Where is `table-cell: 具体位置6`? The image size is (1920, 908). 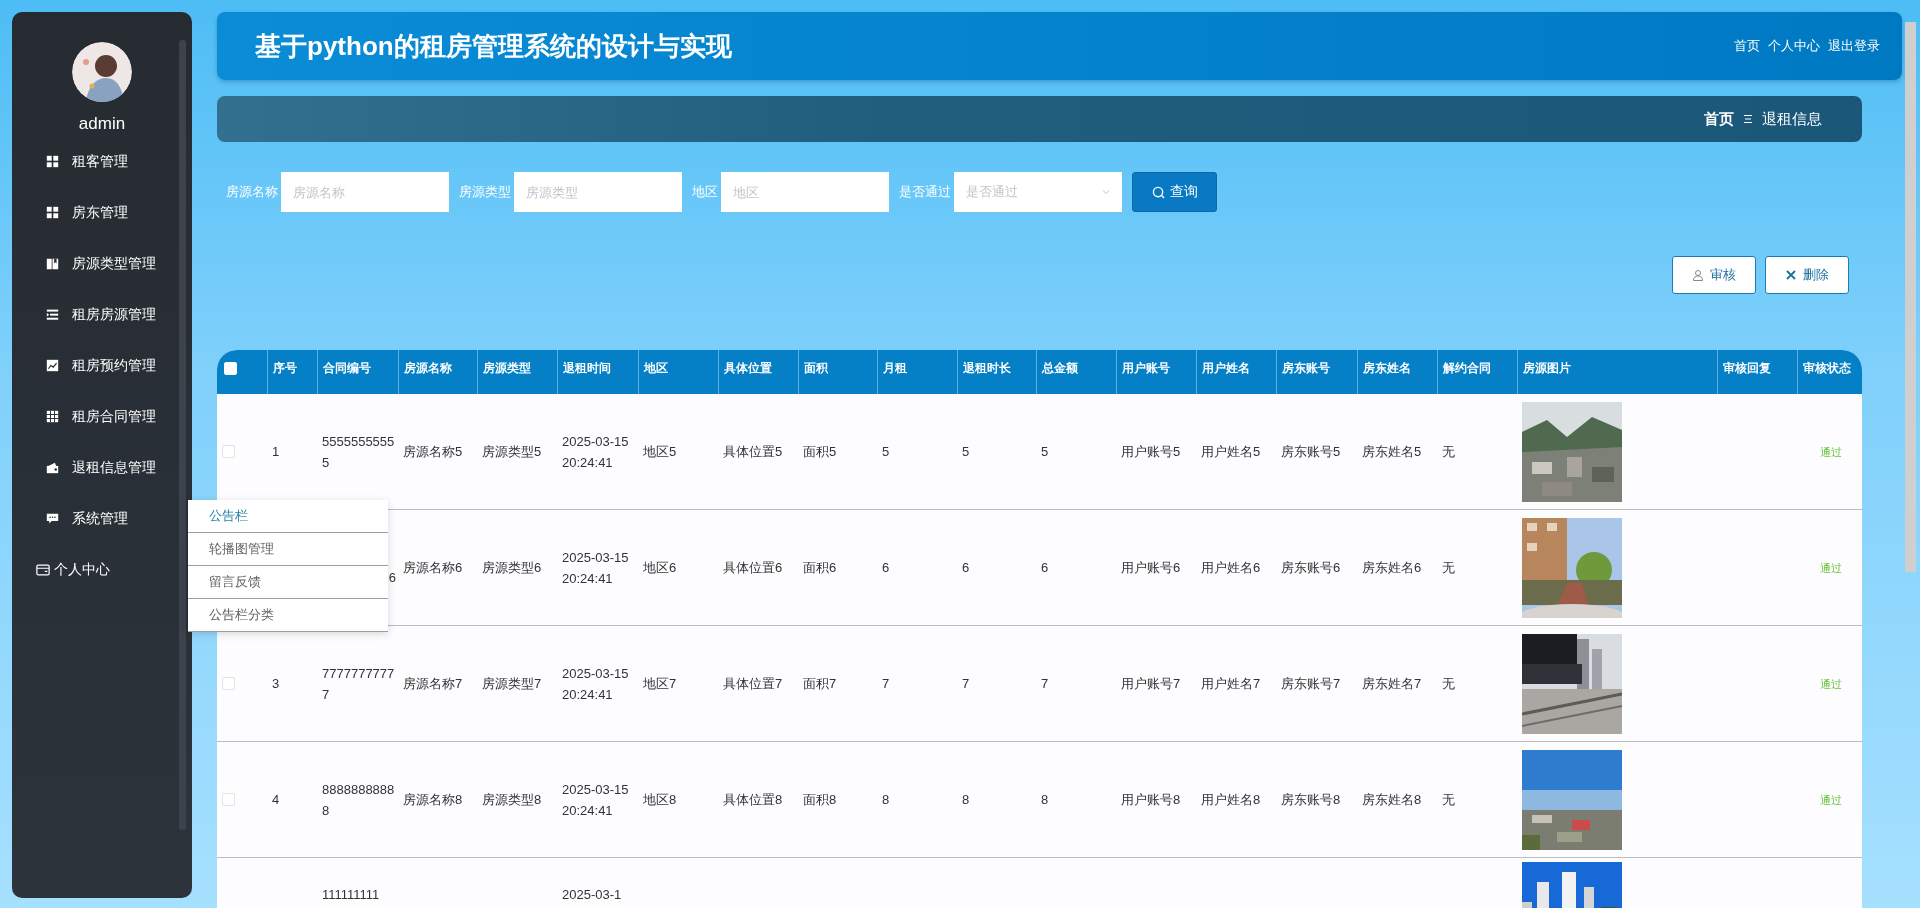
table-cell: 具体位置6 is located at coordinates (753, 567).